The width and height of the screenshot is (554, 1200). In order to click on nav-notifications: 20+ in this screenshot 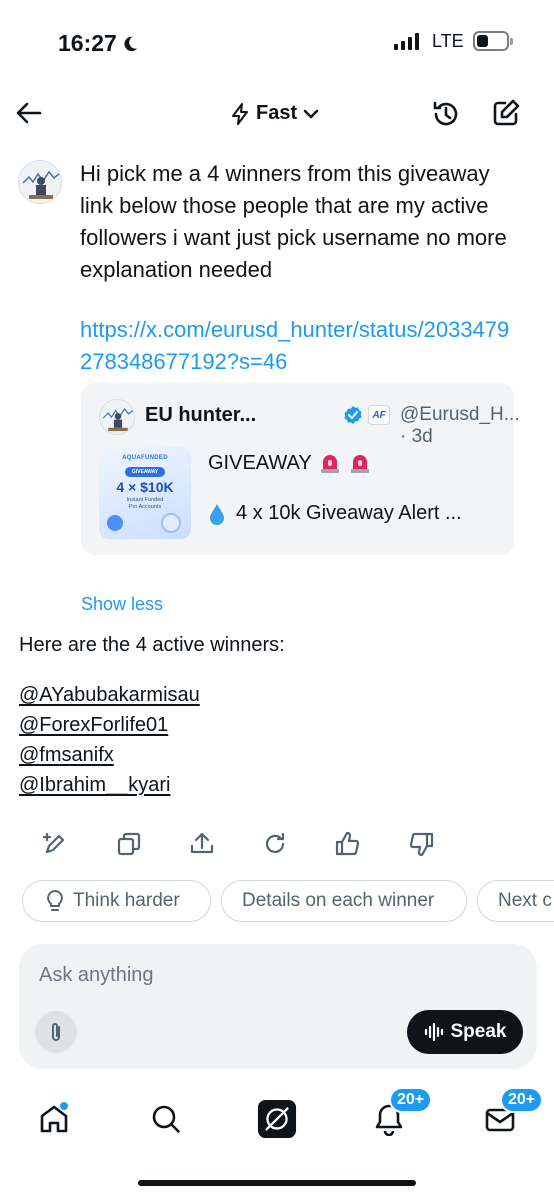, I will do `click(401, 1113)`.